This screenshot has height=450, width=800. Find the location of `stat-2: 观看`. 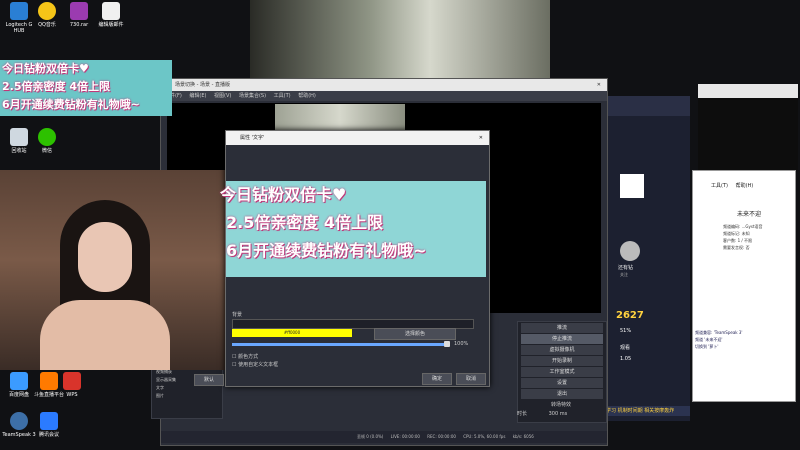

stat-2: 观看 is located at coordinates (625, 348).